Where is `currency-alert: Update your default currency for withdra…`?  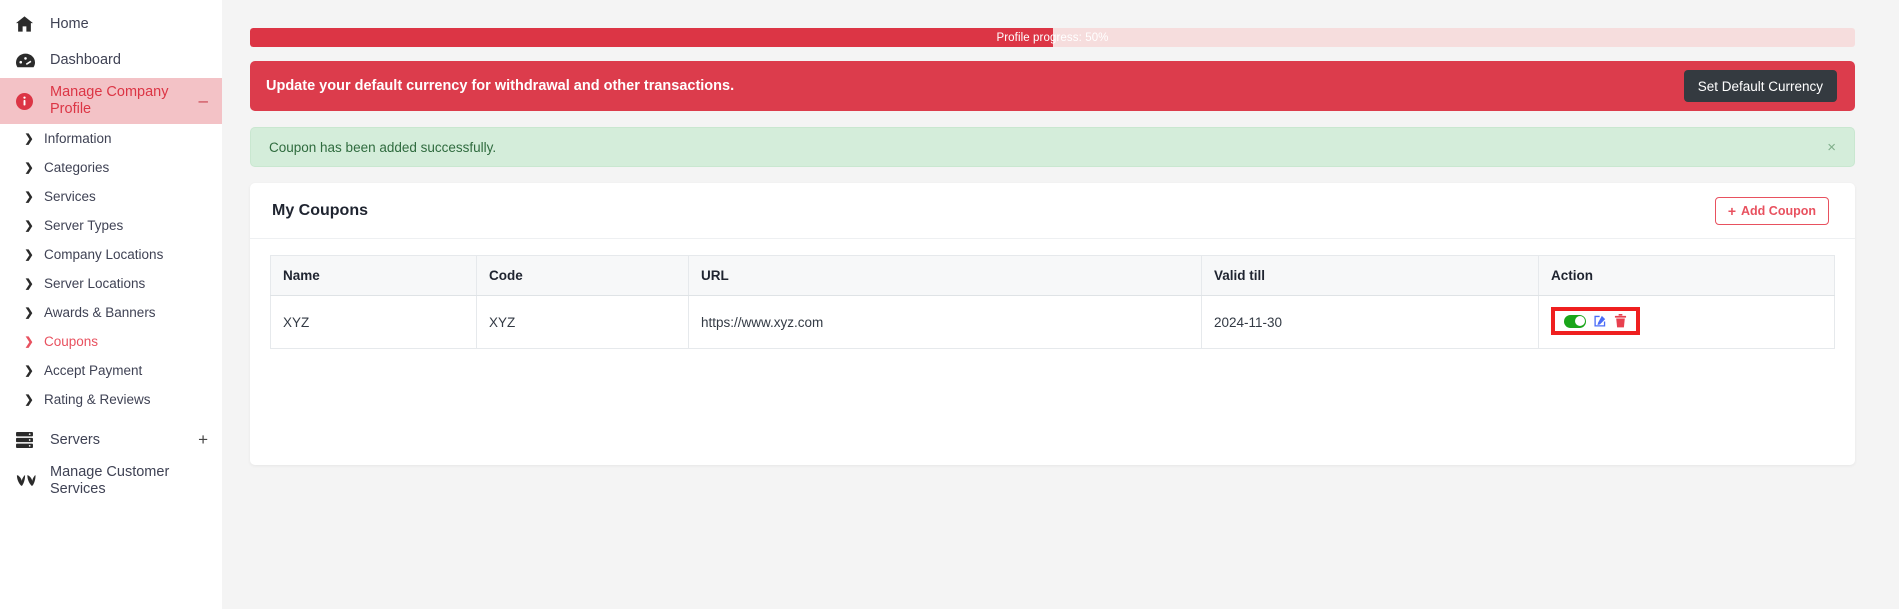
currency-alert: Update your default currency for withdra… is located at coordinates (1052, 86).